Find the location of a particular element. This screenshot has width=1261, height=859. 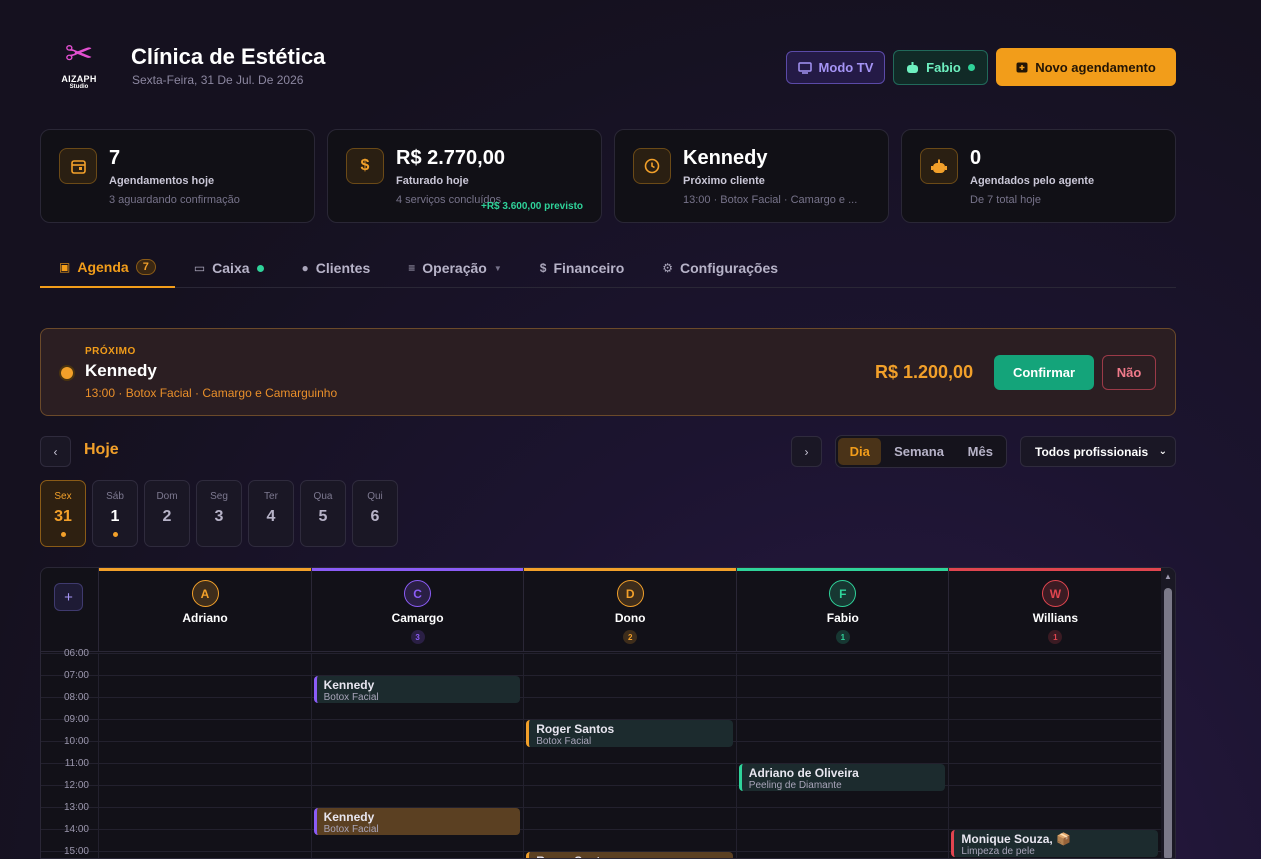

user-button: Fabio is located at coordinates (940, 67).